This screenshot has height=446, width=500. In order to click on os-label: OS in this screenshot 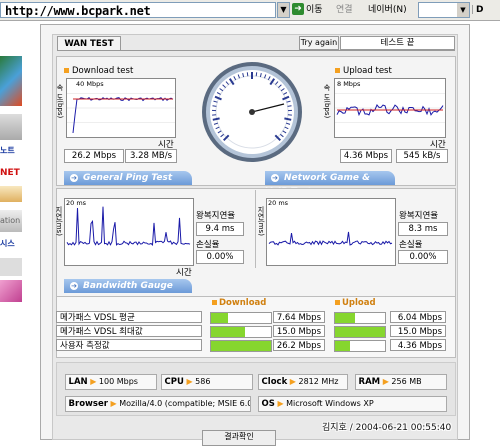, I will do `click(268, 404)`.